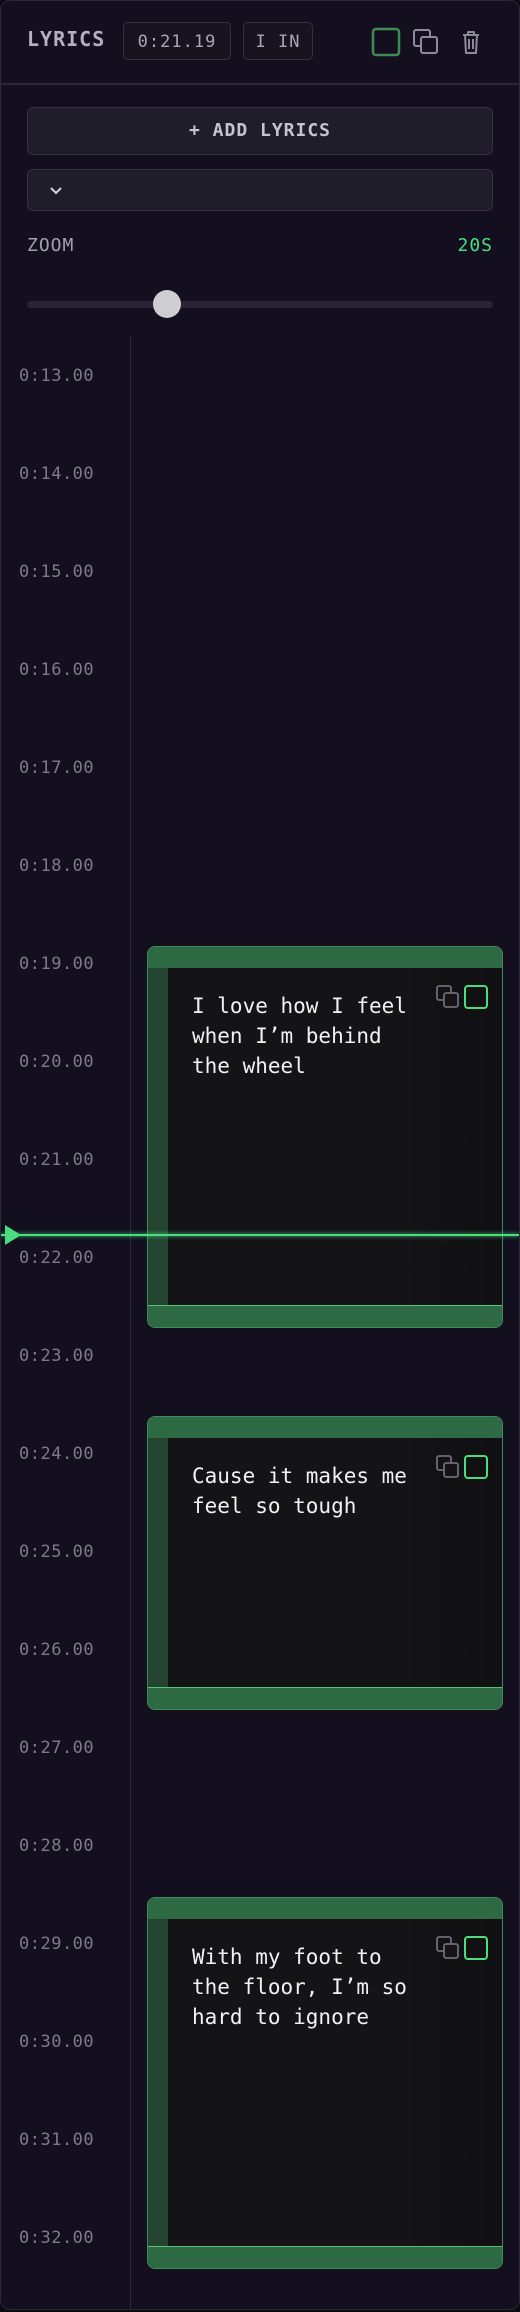 This screenshot has height=2312, width=520. What do you see at coordinates (57, 1258) in the screenshot?
I see `time-tick: 0:22.00` at bounding box center [57, 1258].